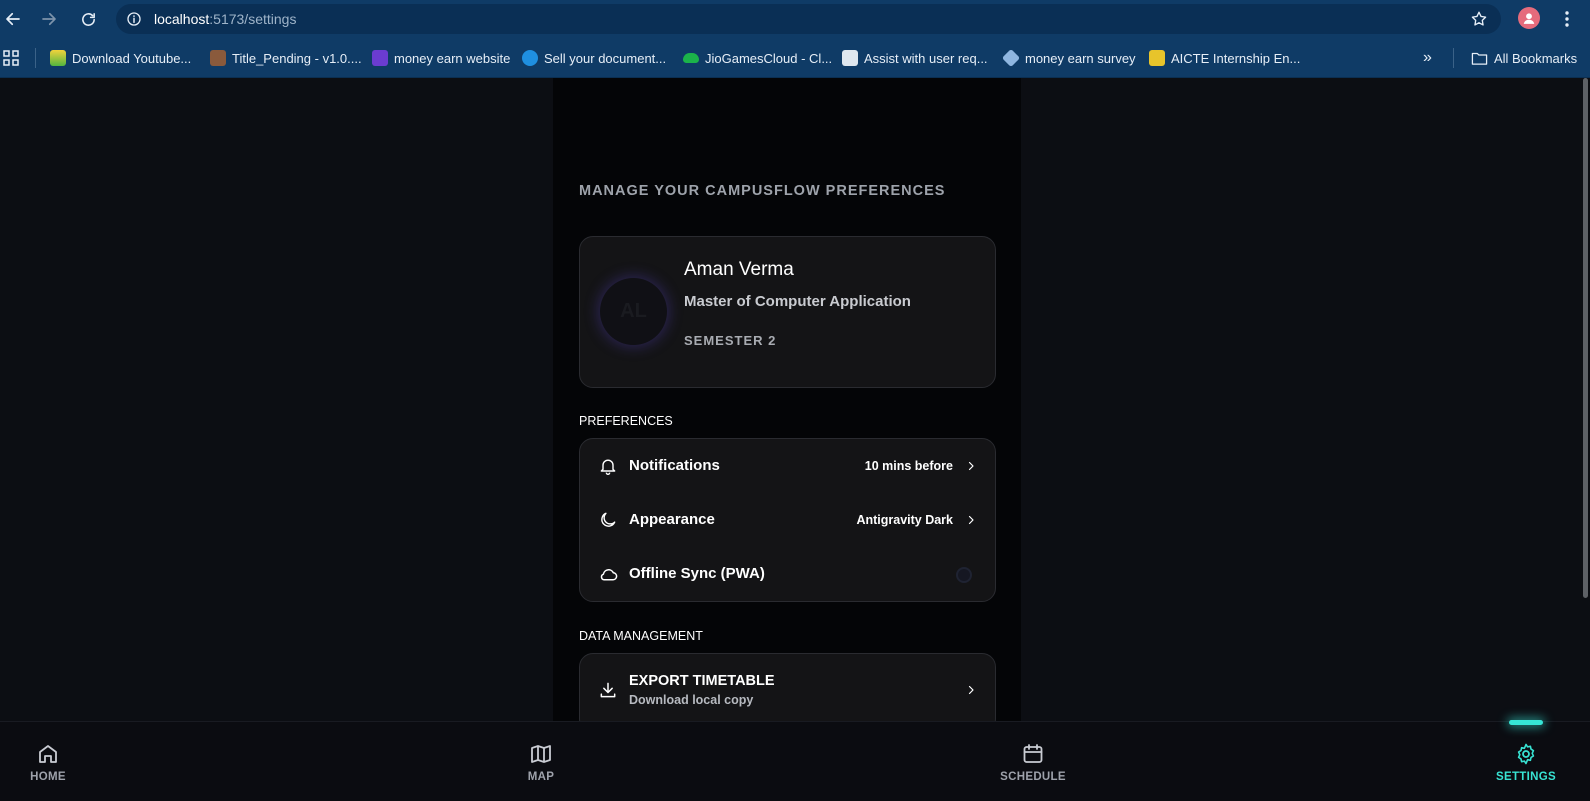  Describe the element at coordinates (908, 466) in the screenshot. I see `notifications-value: 10 mins before` at that location.